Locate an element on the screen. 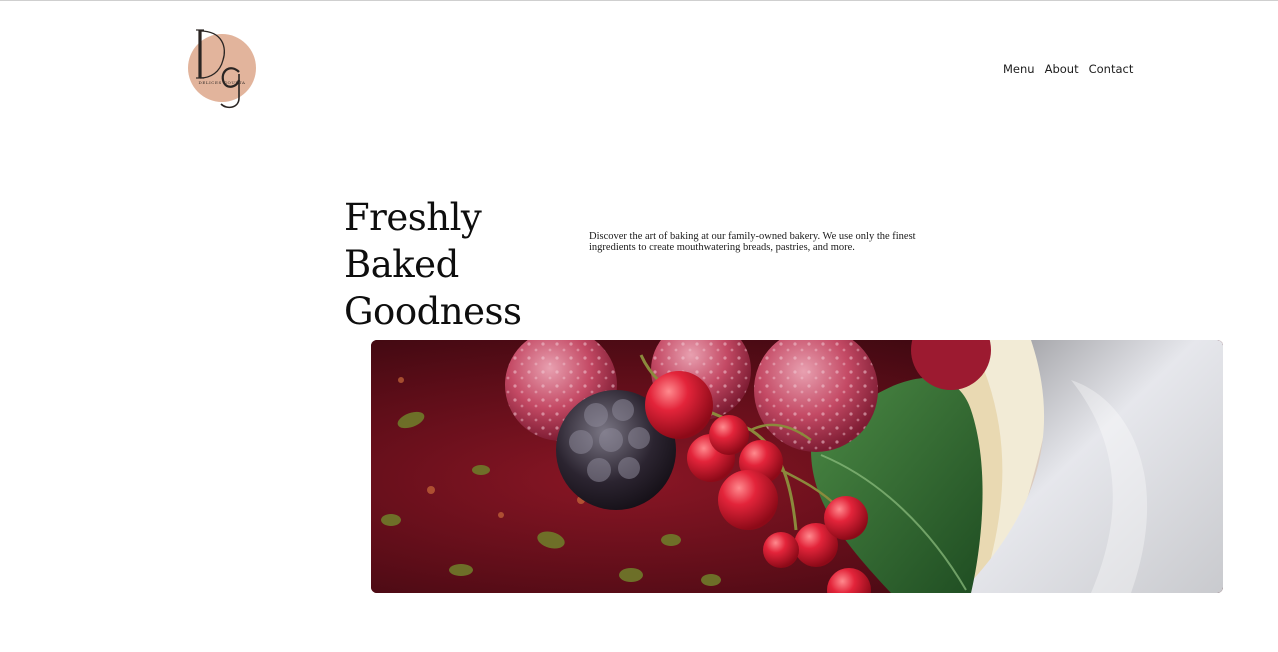  hero-title-line-1: Freshly Baked is located at coordinates (413, 241).